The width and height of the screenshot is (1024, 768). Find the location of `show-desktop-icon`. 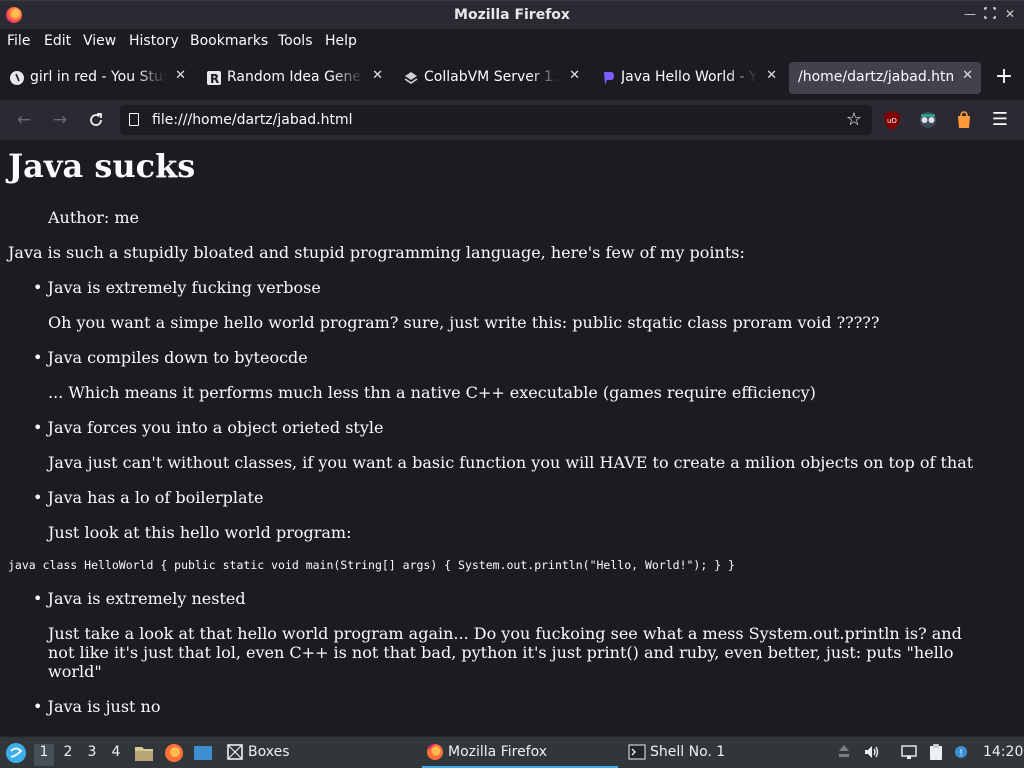

show-desktop-icon is located at coordinates (203, 753).